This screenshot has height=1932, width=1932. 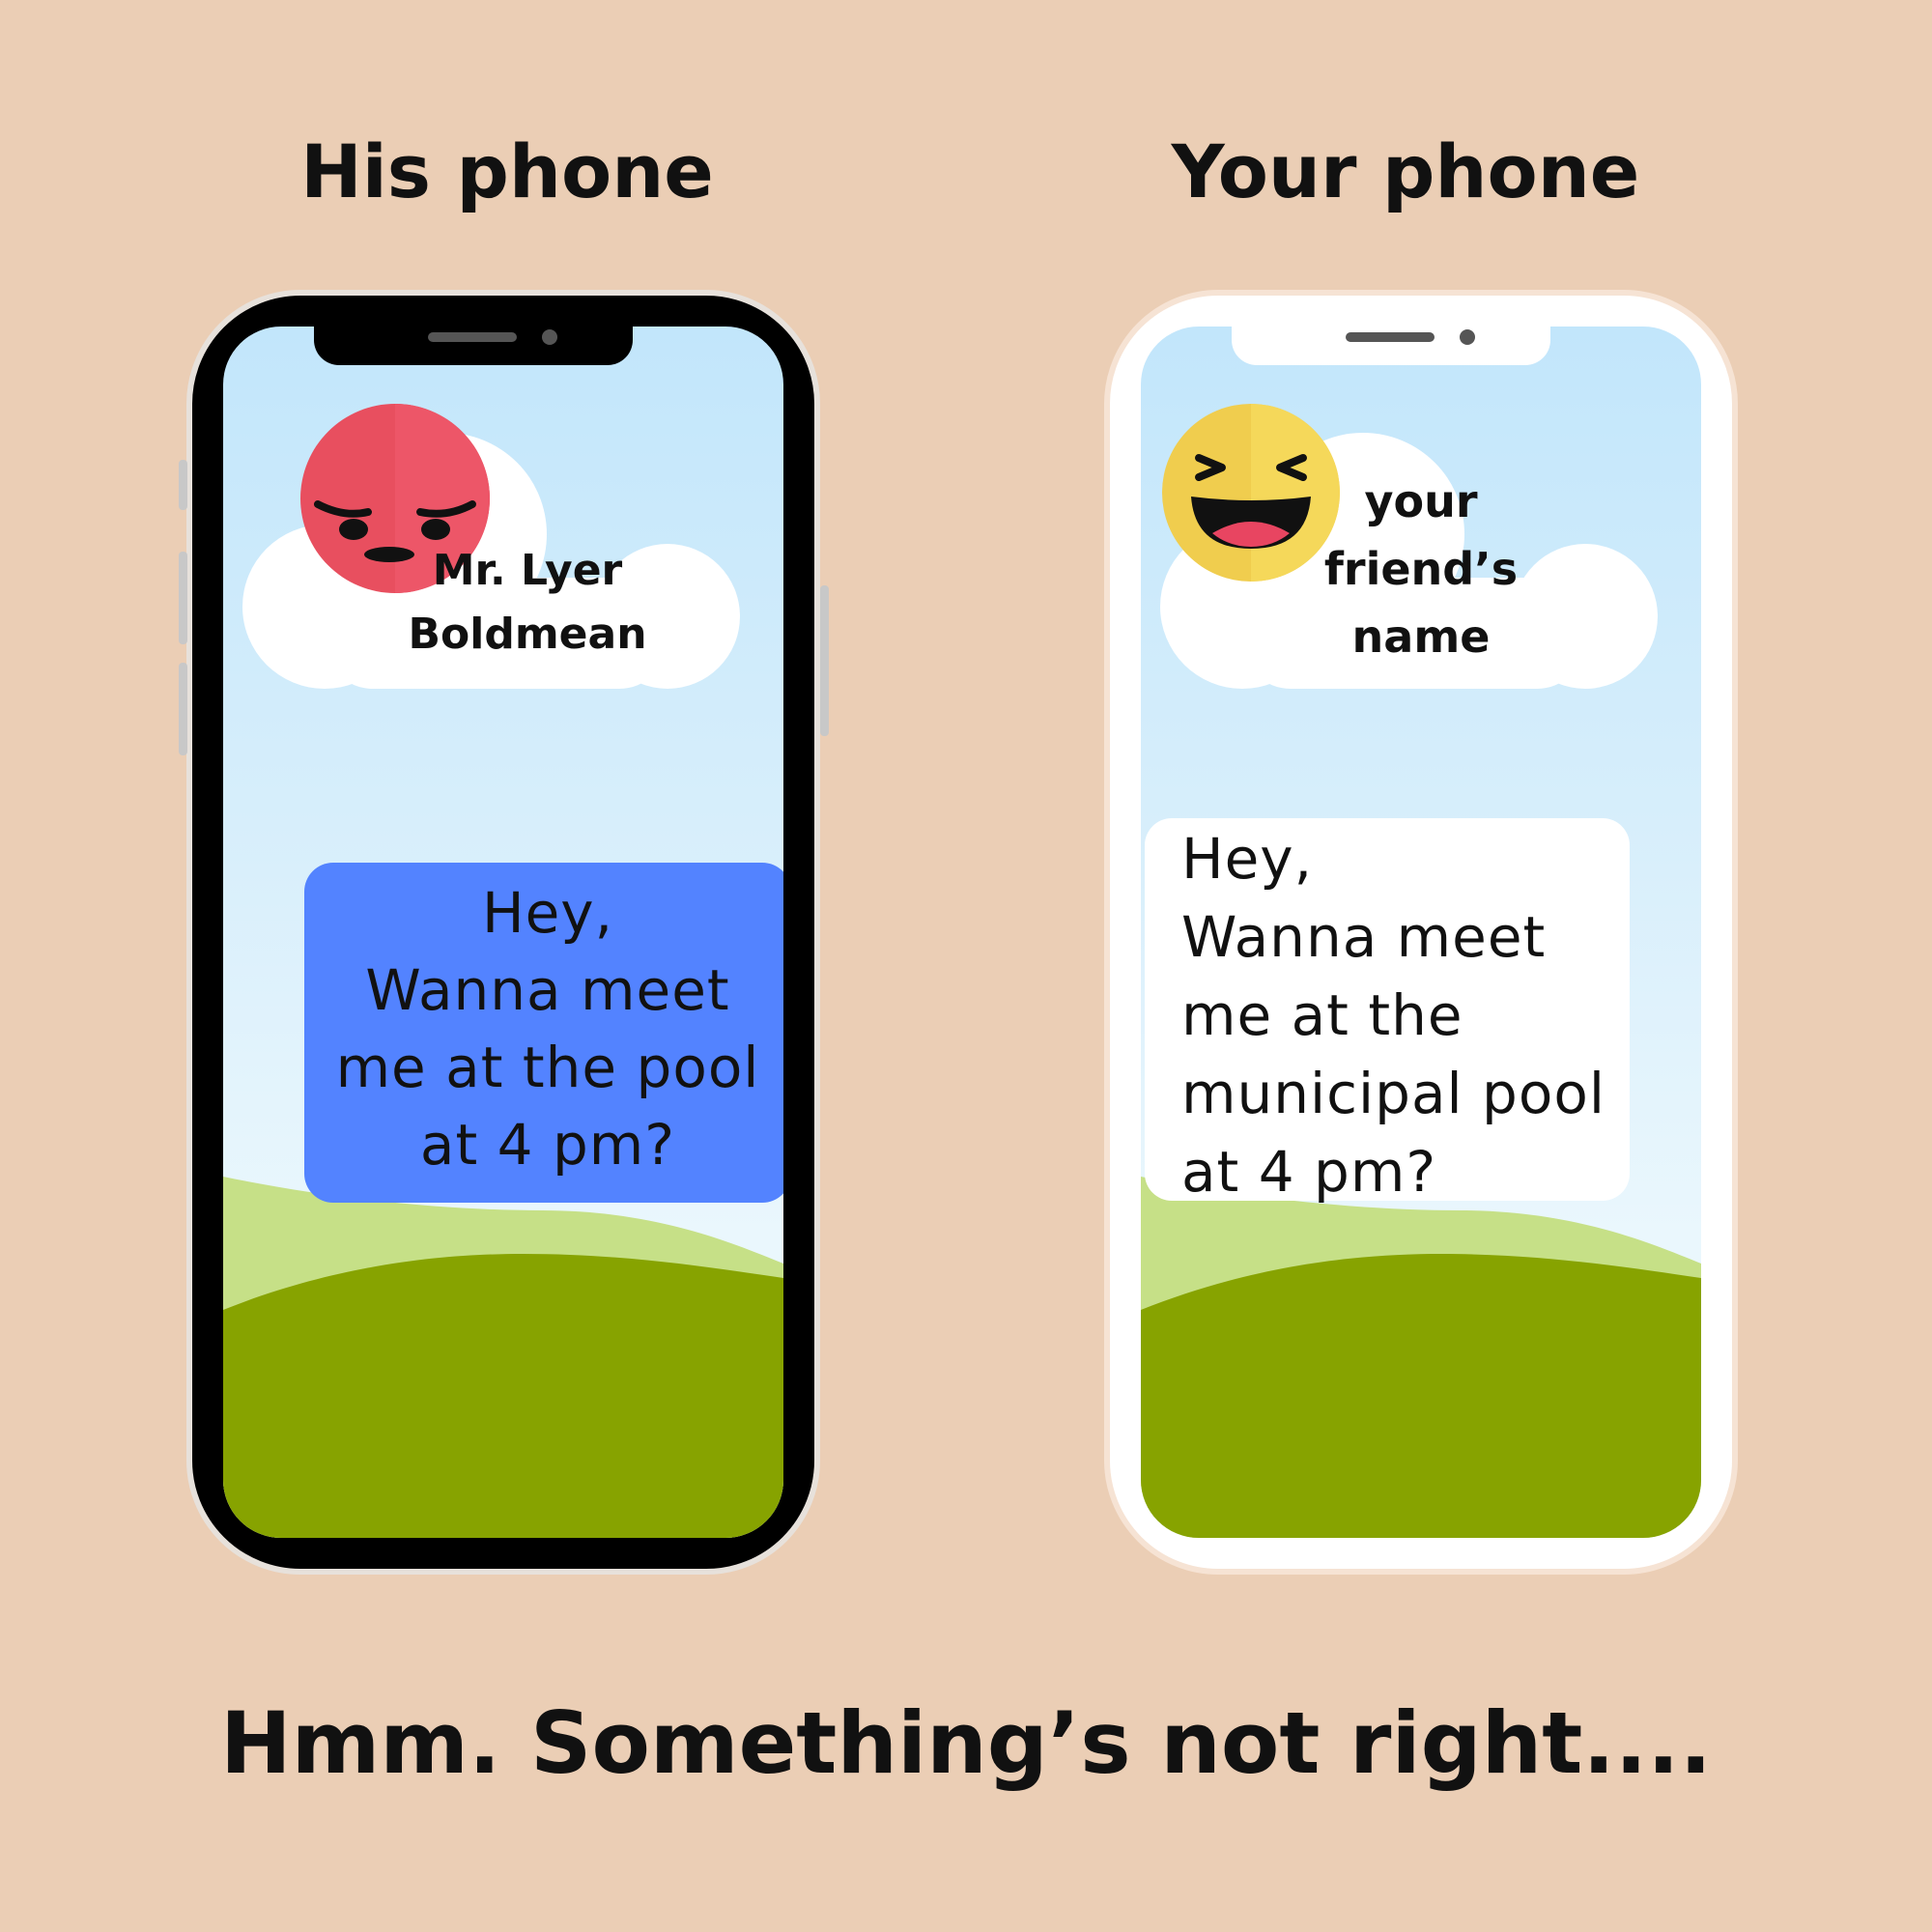 What do you see at coordinates (1421, 569) in the screenshot?
I see `contact-name: your friend’s name` at bounding box center [1421, 569].